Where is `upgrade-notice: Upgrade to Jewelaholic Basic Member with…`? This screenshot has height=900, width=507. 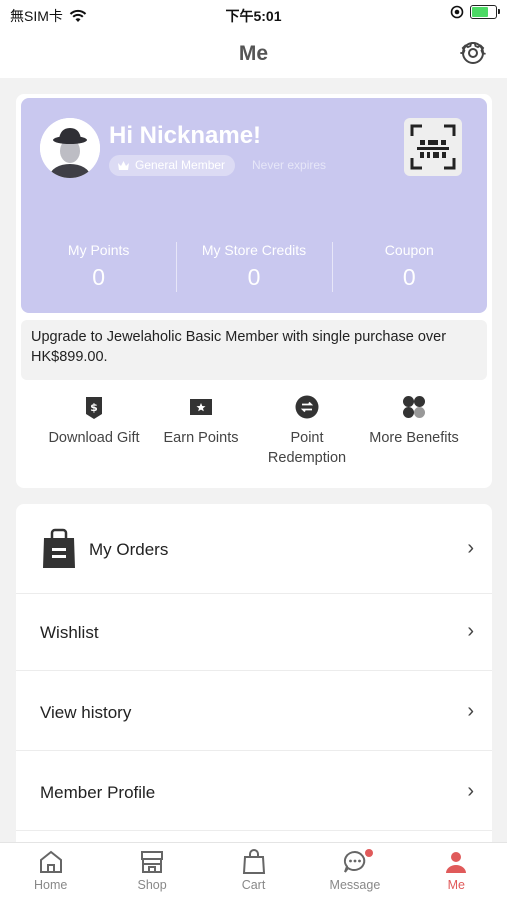 upgrade-notice: Upgrade to Jewelaholic Basic Member with… is located at coordinates (254, 350).